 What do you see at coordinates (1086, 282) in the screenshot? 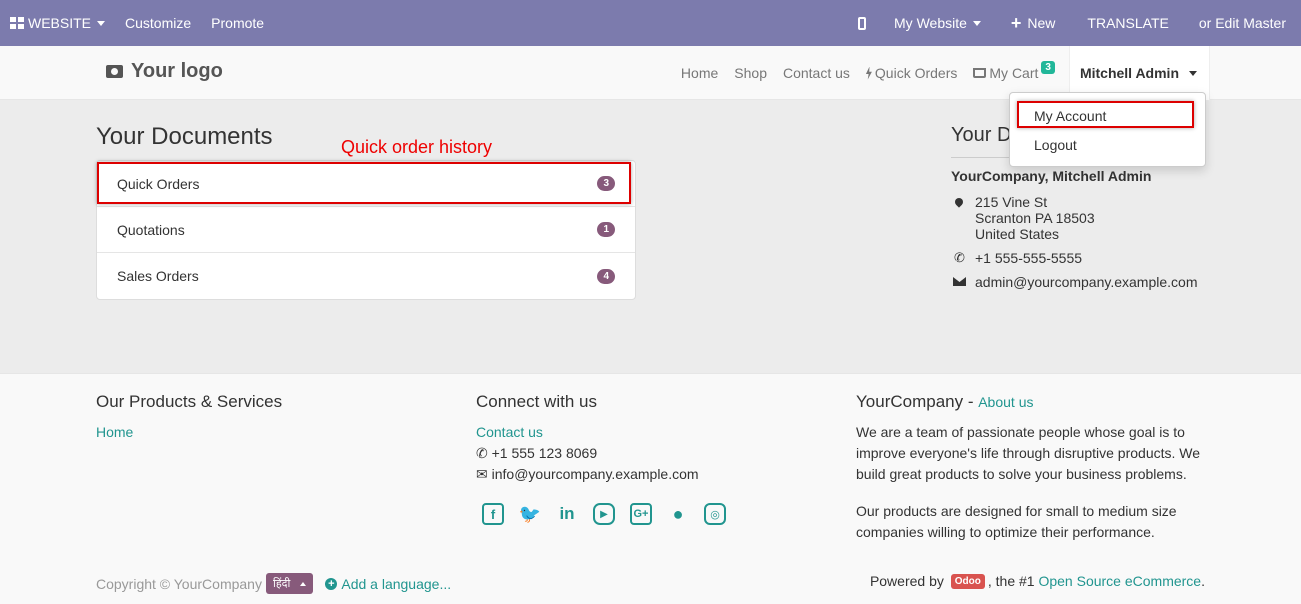
I see `email-address: admin@yourcompany.example.com` at bounding box center [1086, 282].